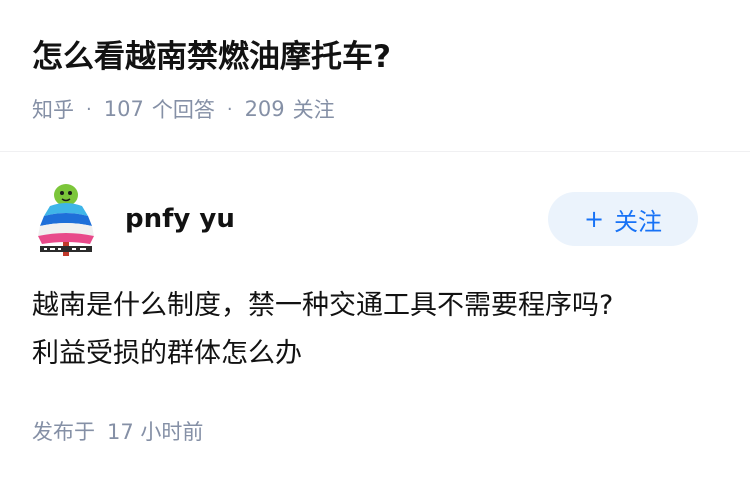 Image resolution: width=750 pixels, height=482 pixels. What do you see at coordinates (265, 109) in the screenshot?
I see `follower-count: 209` at bounding box center [265, 109].